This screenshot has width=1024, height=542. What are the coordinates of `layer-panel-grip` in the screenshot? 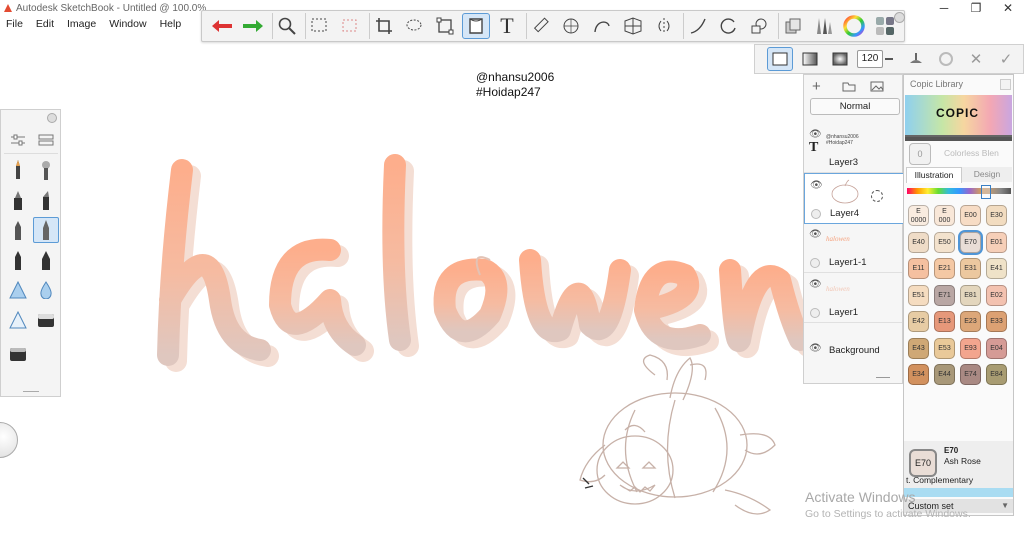 It's located at (883, 377).